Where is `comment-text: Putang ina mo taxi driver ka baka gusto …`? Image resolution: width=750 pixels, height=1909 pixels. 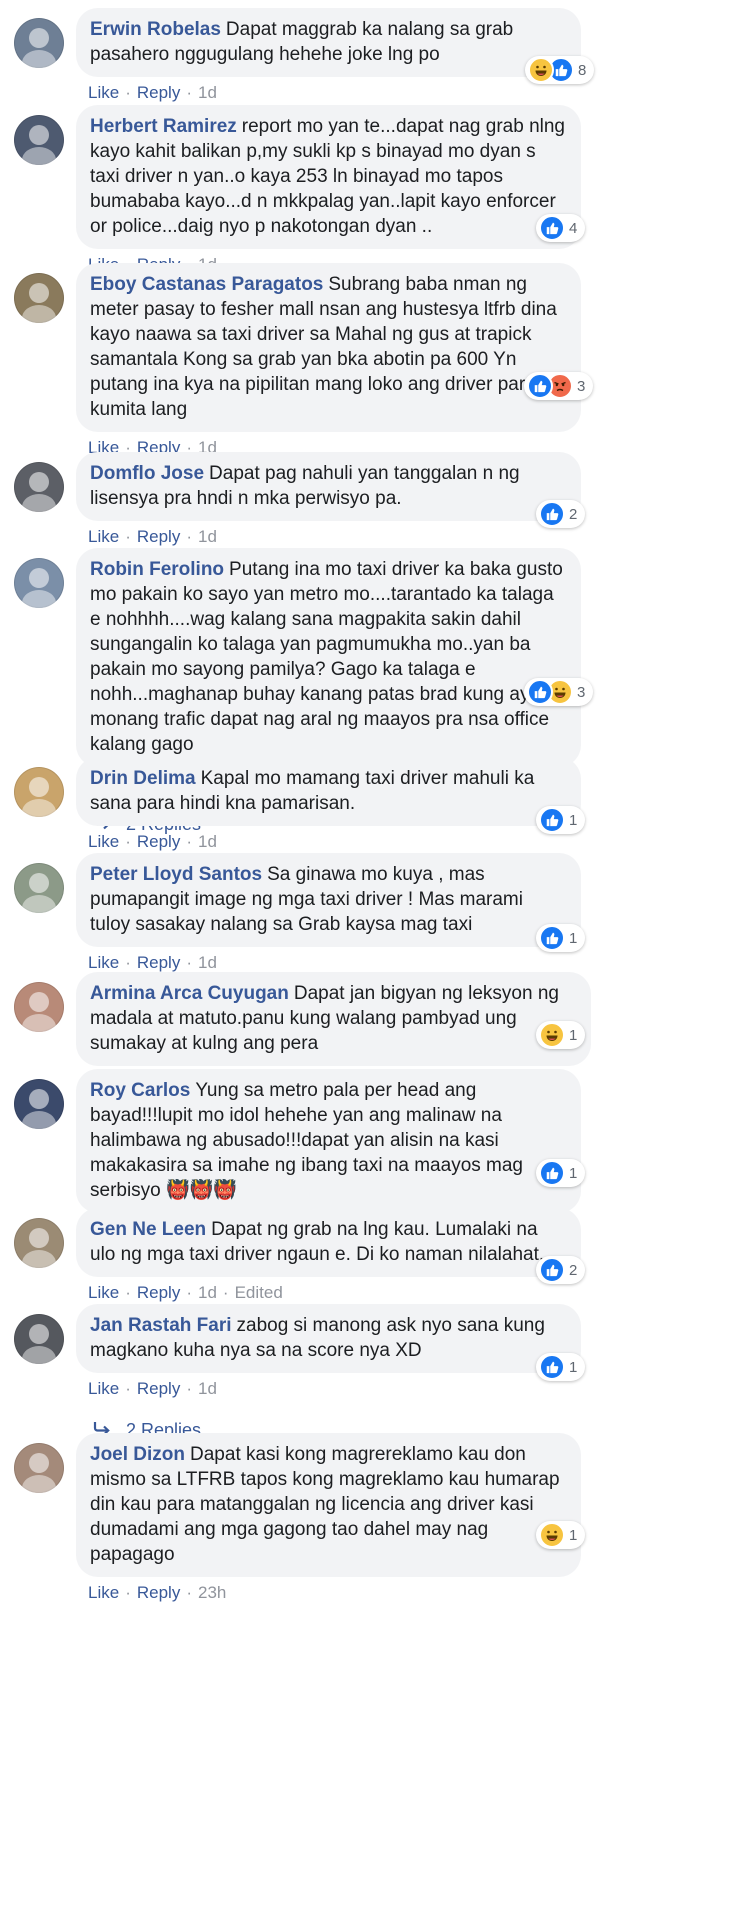
comment-text: Putang ina mo taxi driver ka baka gusto … is located at coordinates (326, 657).